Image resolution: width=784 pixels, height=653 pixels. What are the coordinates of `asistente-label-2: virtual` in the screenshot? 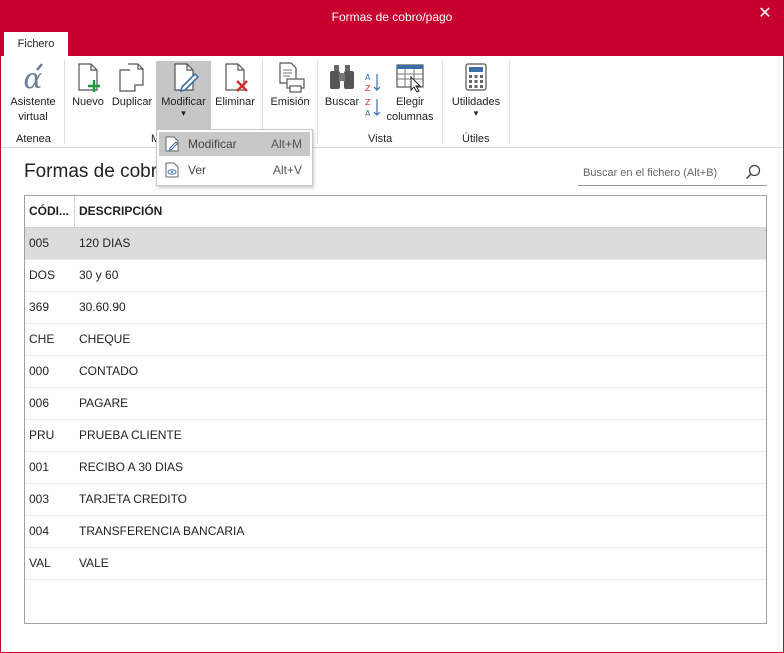 It's located at (33, 117).